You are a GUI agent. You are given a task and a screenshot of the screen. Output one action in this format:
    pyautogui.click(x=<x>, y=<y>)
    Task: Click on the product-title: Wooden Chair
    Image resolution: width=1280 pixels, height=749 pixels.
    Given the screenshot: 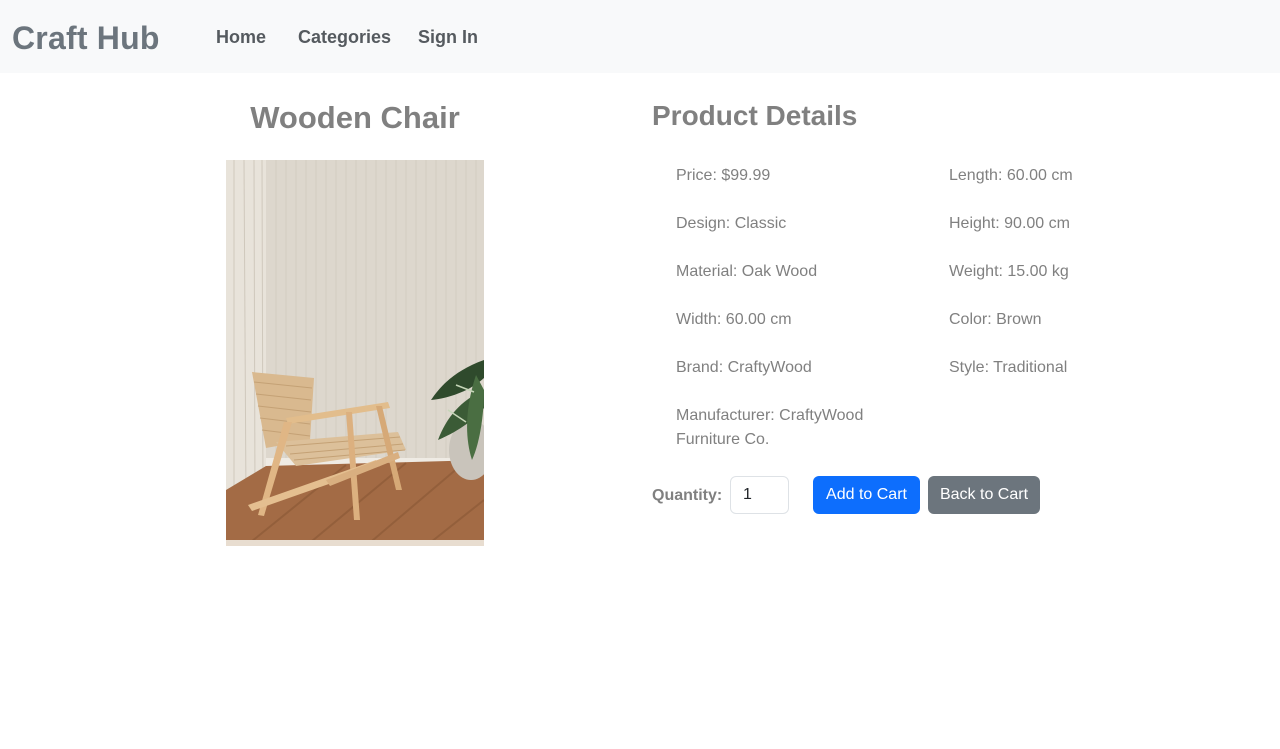 What is the action you would take?
    pyautogui.click(x=355, y=117)
    